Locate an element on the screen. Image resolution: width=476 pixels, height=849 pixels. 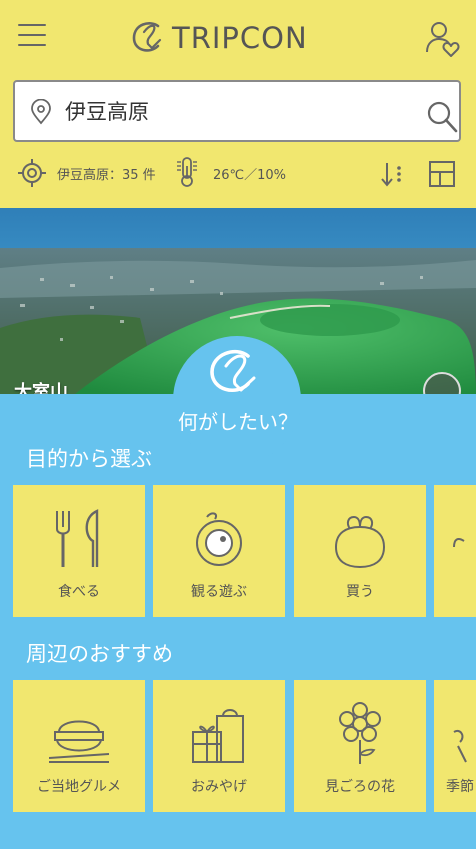
card-more is located at coordinates (455, 551).